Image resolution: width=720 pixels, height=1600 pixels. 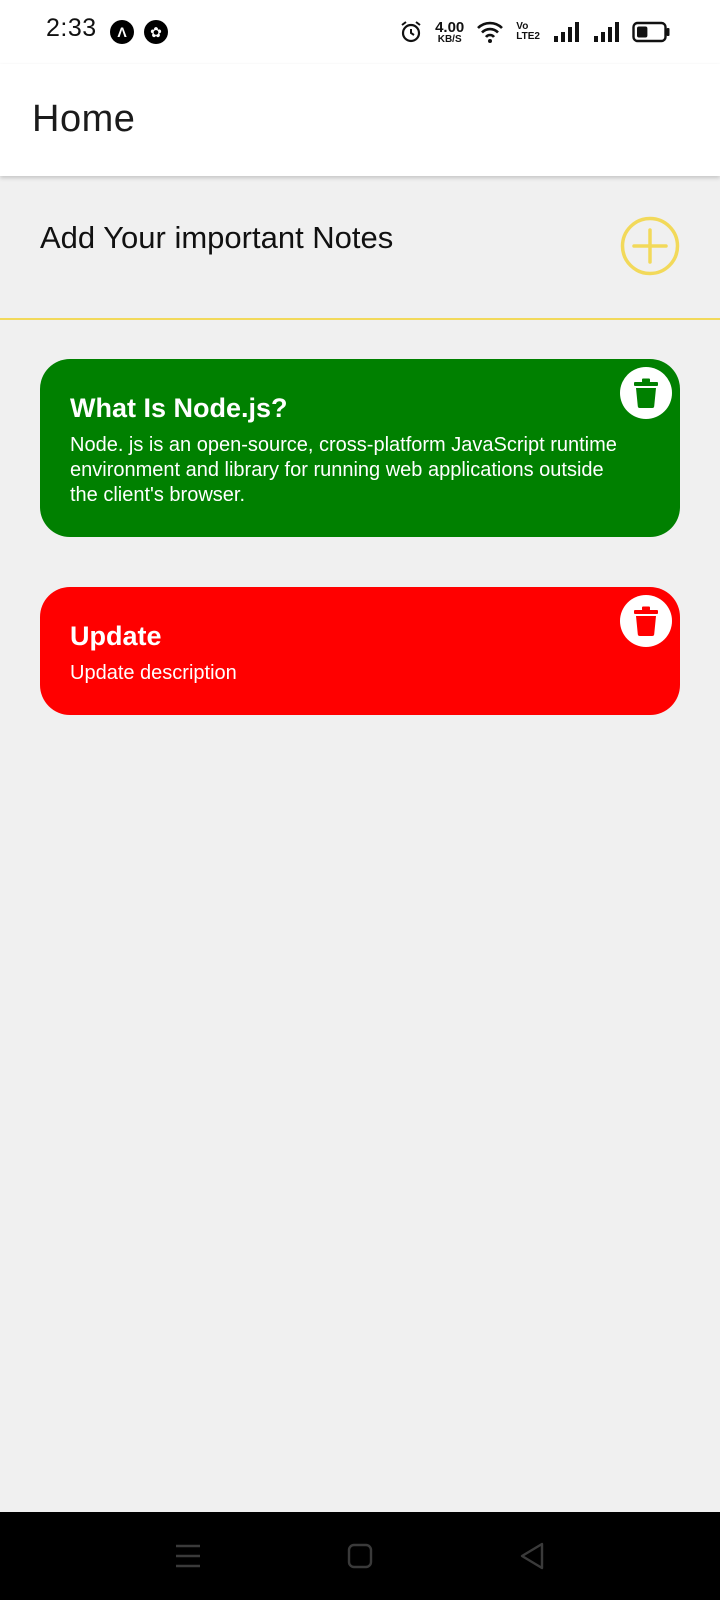 I want to click on menu-icon, so click(x=188, y=1556).